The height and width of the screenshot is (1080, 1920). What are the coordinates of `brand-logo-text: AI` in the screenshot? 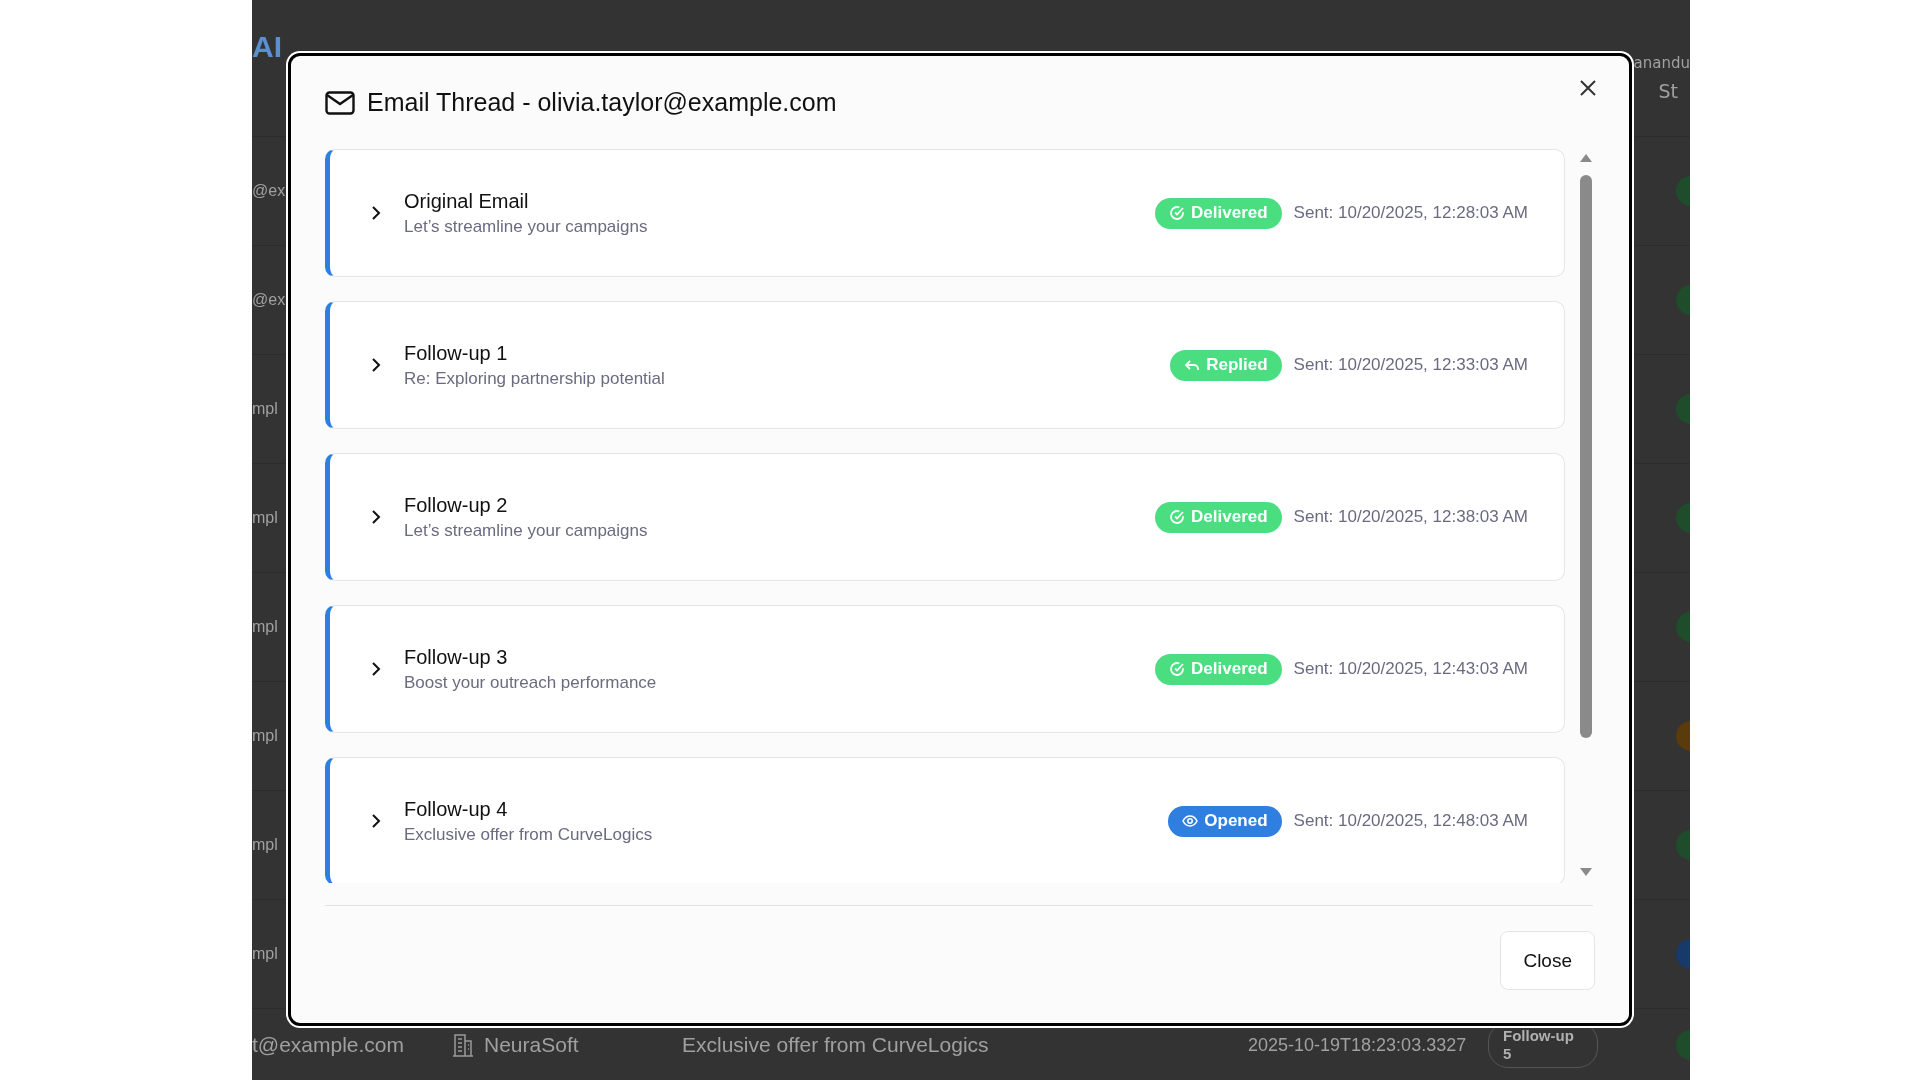 It's located at (267, 47).